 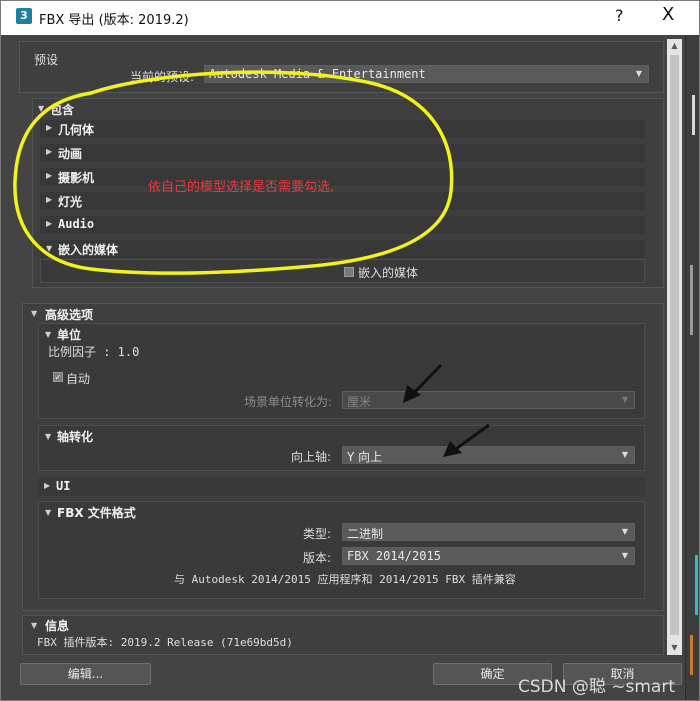 What do you see at coordinates (597, 687) in the screenshot?
I see `watermark: CSDN @聪 ~smart` at bounding box center [597, 687].